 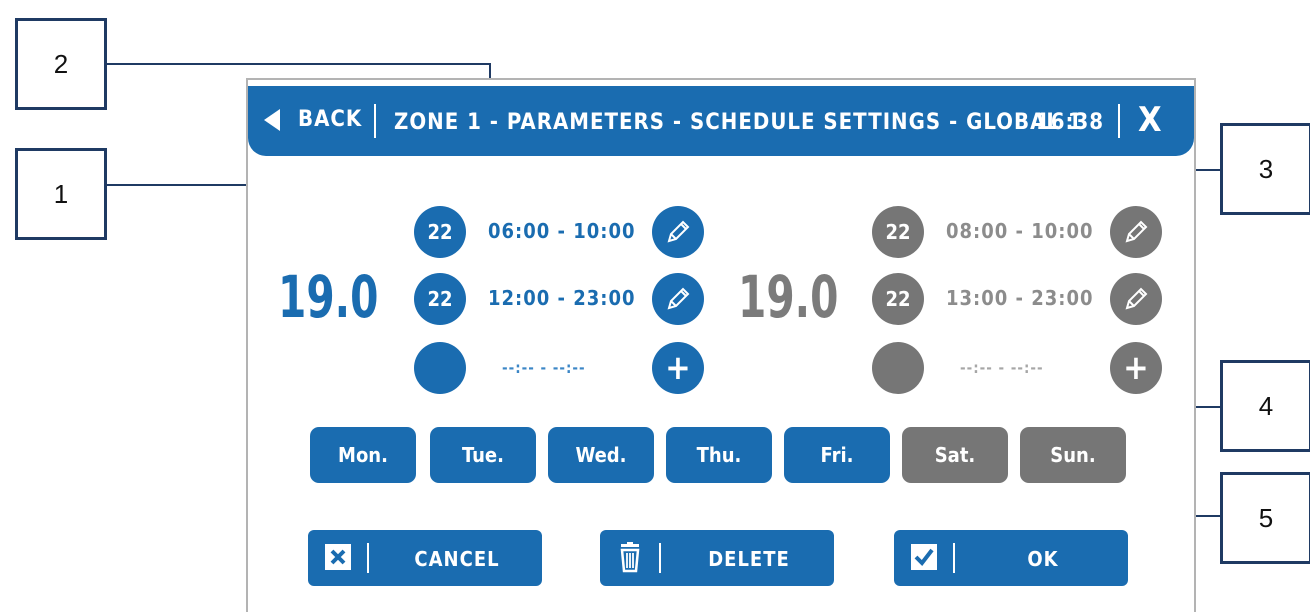 What do you see at coordinates (1070, 122) in the screenshot?
I see `clock-time: 16:38` at bounding box center [1070, 122].